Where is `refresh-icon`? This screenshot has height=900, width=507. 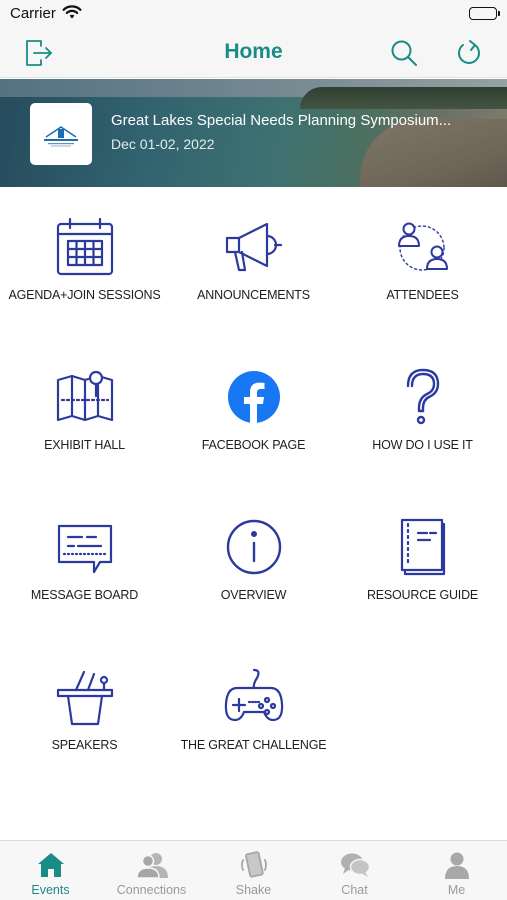 refresh-icon is located at coordinates (469, 53).